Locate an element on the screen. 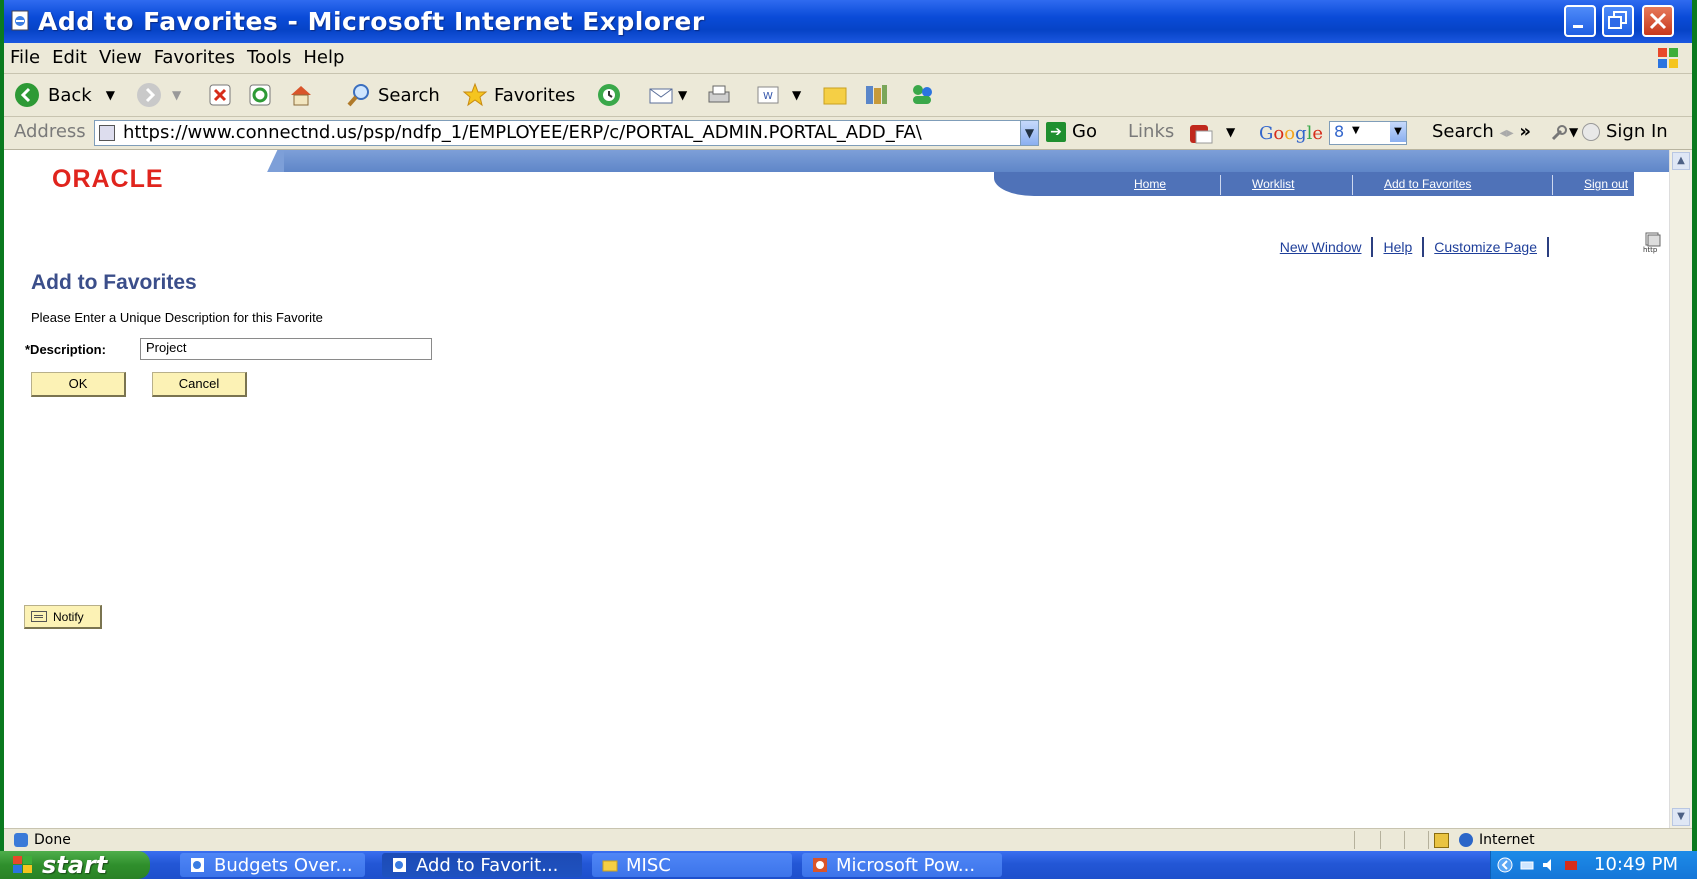  address-dropdown-icon: ▼ is located at coordinates (1029, 133).